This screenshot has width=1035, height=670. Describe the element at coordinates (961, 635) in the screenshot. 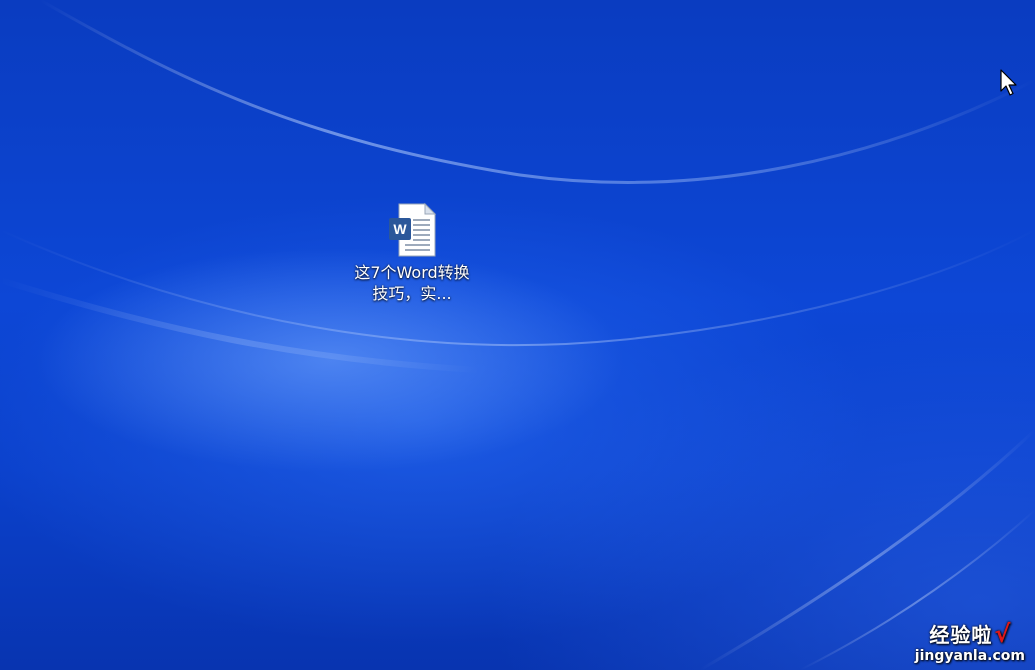

I see `watermark-title: 经验啦` at that location.